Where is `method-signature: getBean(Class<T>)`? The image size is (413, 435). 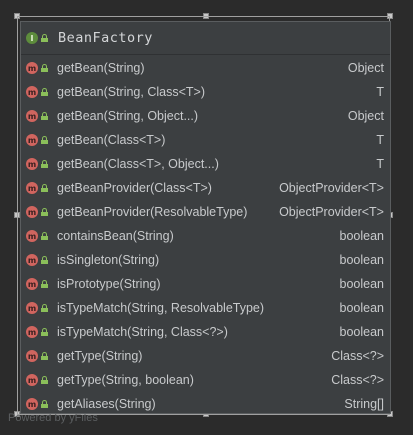 method-signature: getBean(Class<T>) is located at coordinates (111, 140).